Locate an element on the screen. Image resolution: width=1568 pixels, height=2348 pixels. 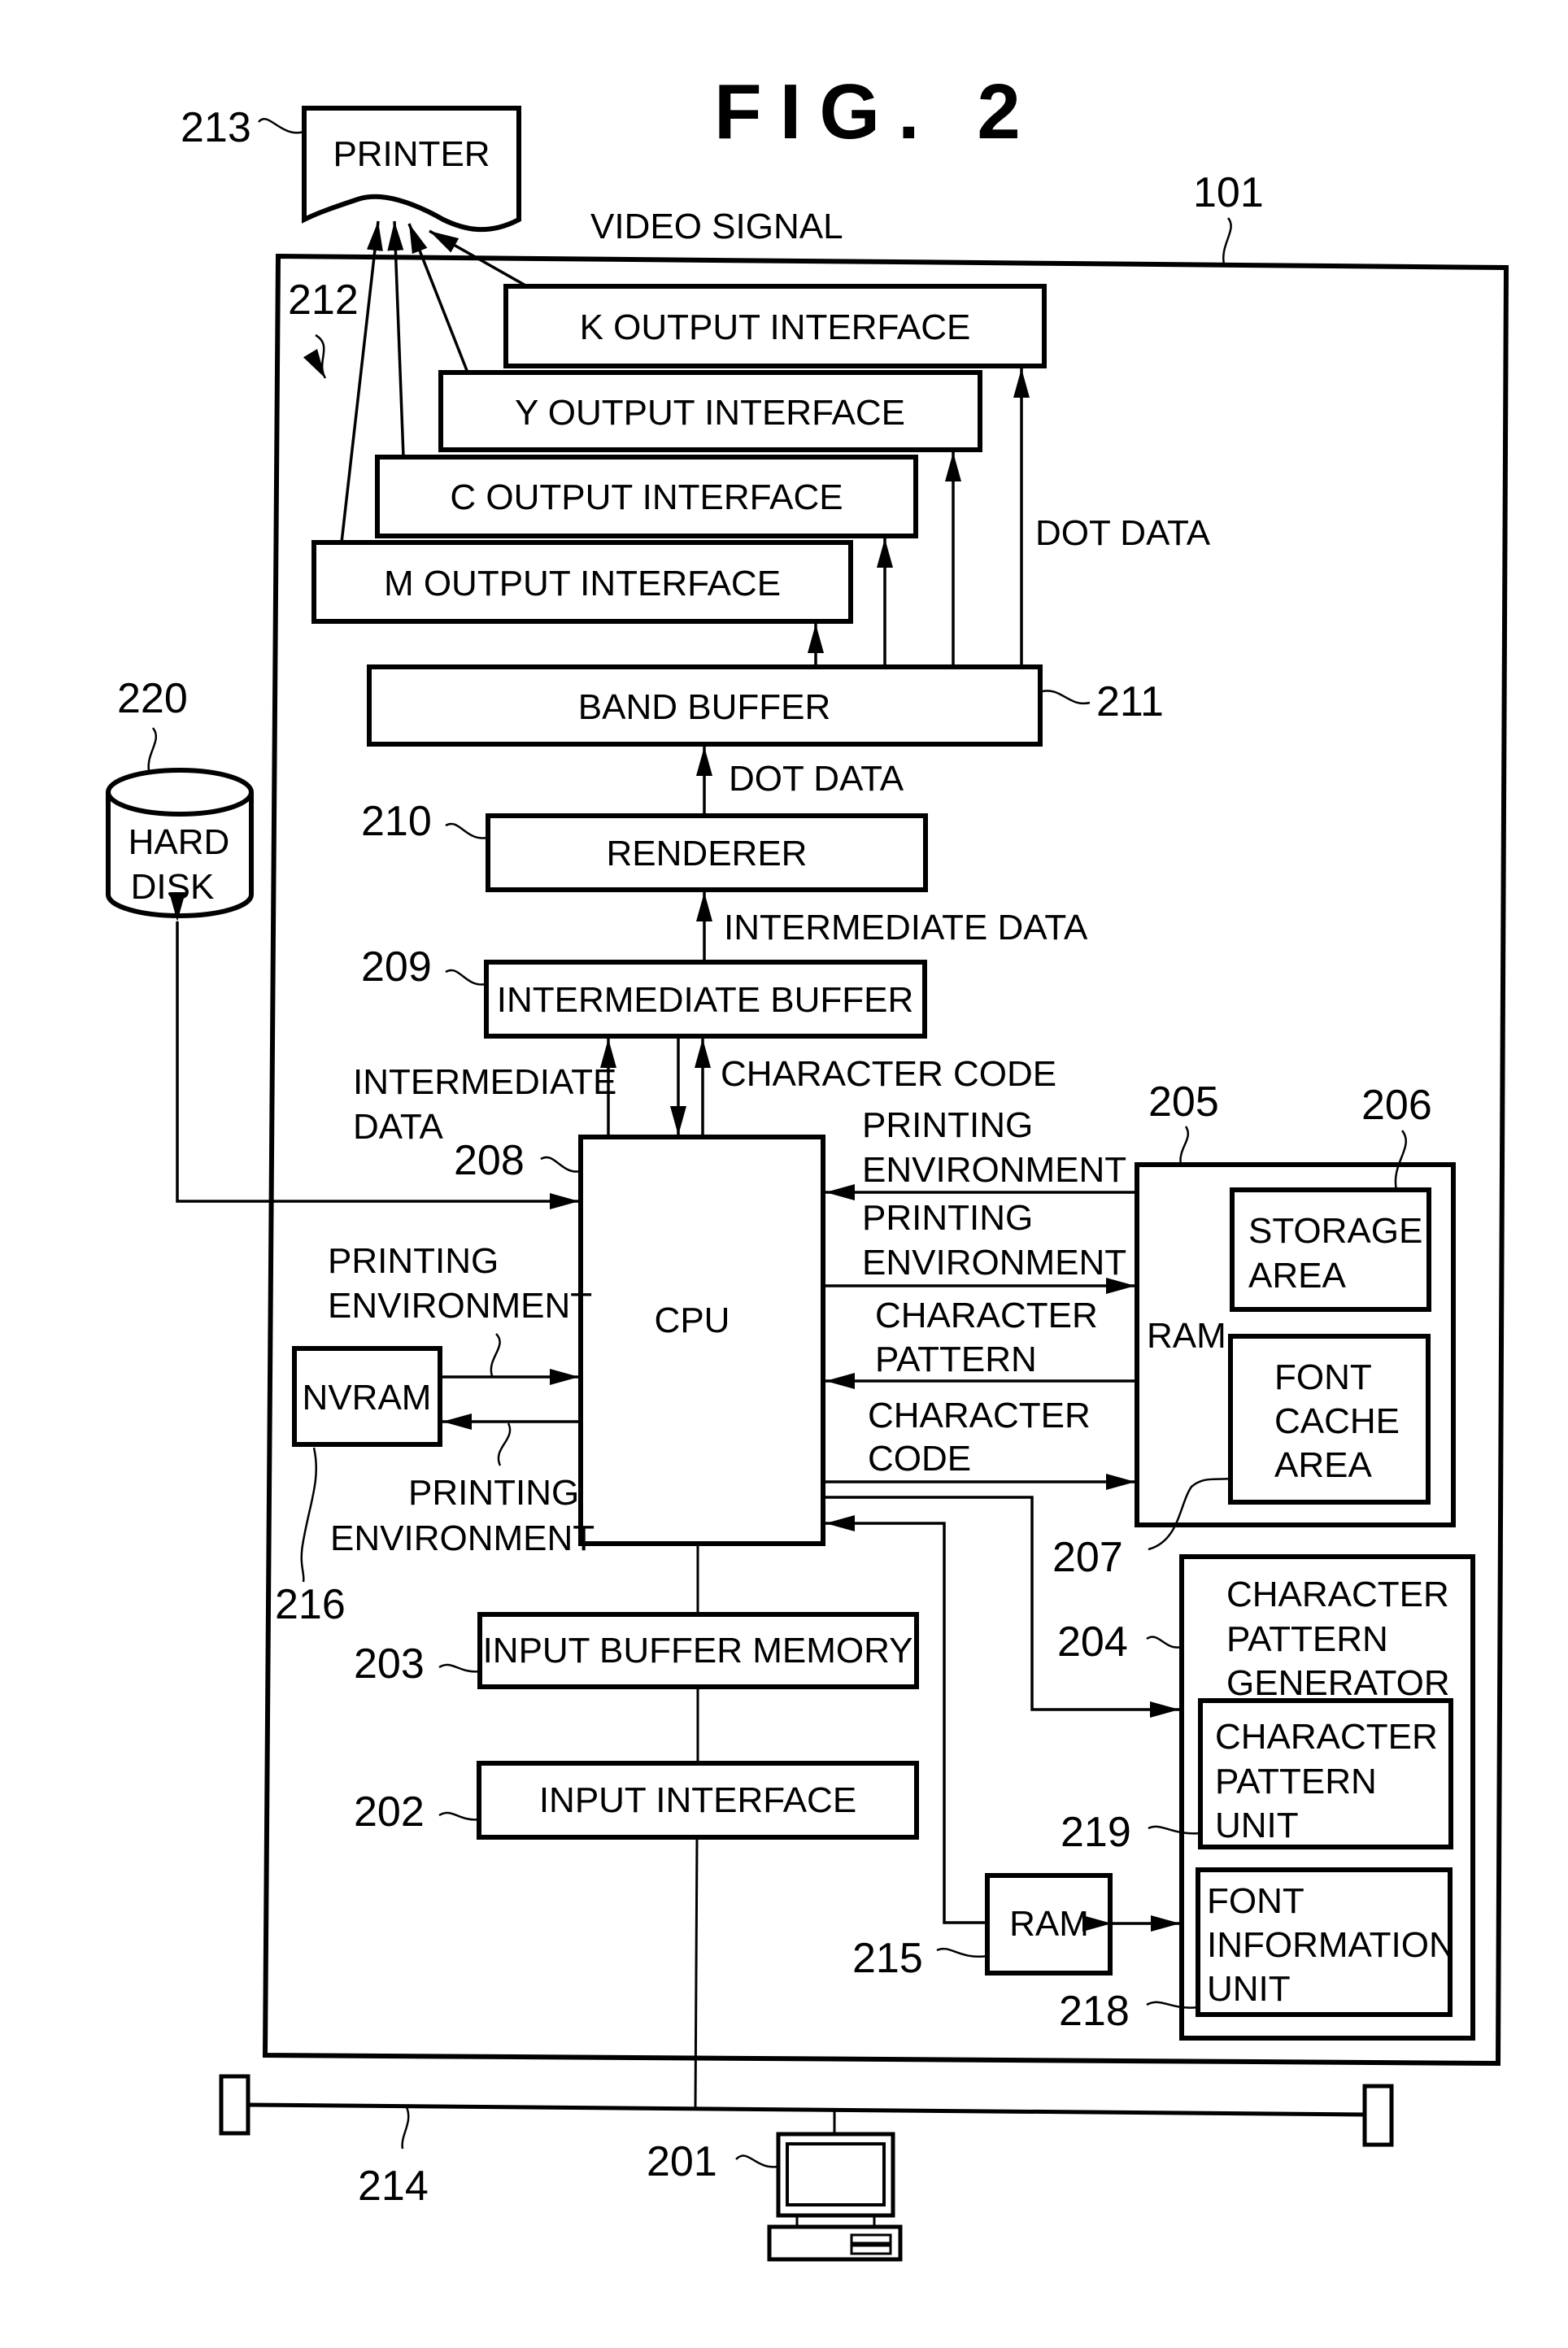
printing-env-to-cpu-line2: ENVIRONMENT is located at coordinates (460, 1306).